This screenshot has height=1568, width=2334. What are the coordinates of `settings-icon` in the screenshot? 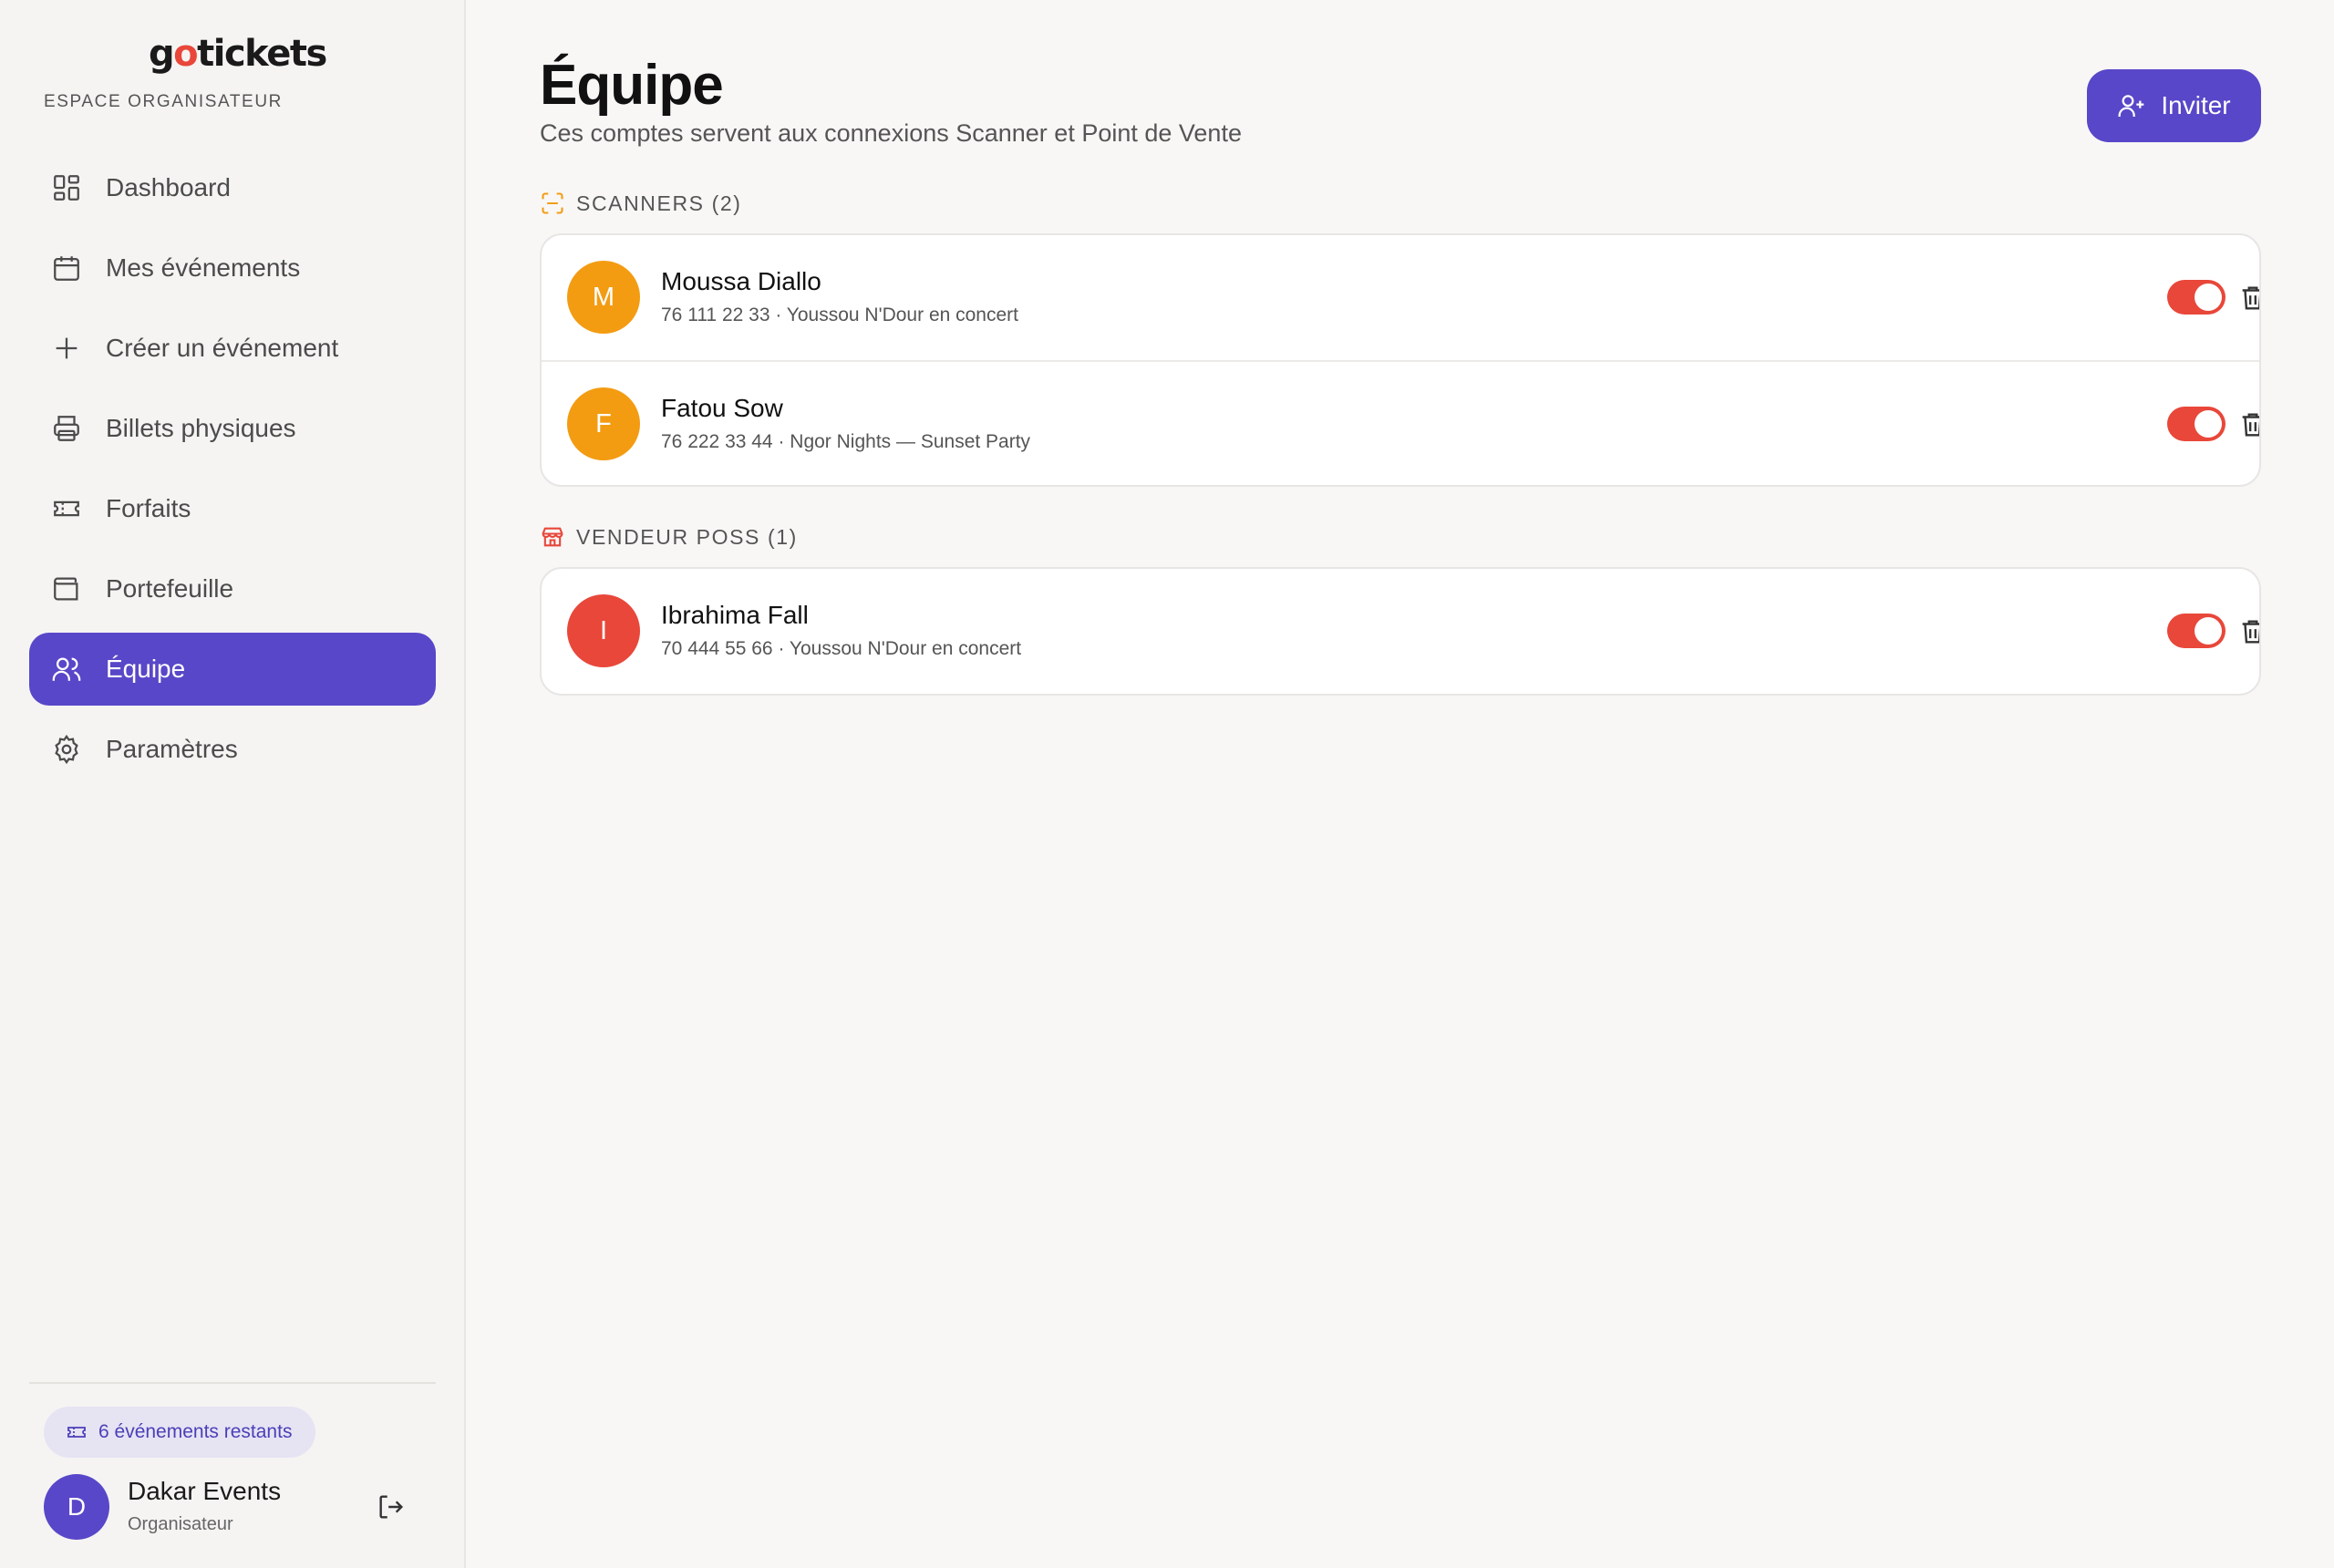 It's located at (66, 749).